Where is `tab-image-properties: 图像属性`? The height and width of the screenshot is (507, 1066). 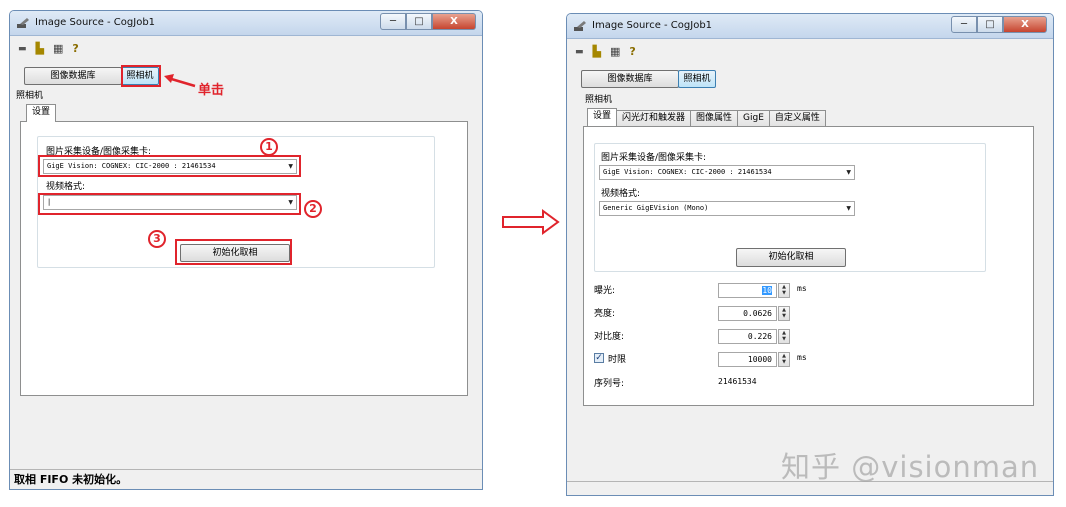
tab-image-properties: 图像属性 is located at coordinates (714, 118).